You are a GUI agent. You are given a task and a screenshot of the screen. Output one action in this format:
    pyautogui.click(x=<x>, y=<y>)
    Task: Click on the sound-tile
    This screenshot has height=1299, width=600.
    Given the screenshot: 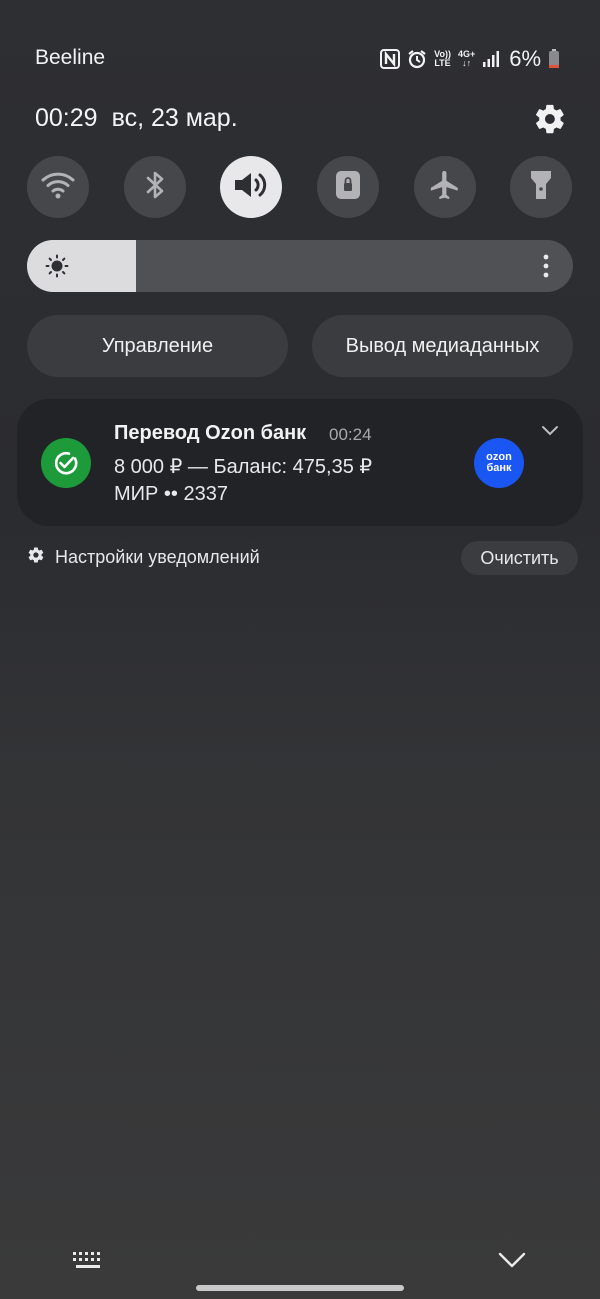 What is the action you would take?
    pyautogui.click(x=251, y=187)
    